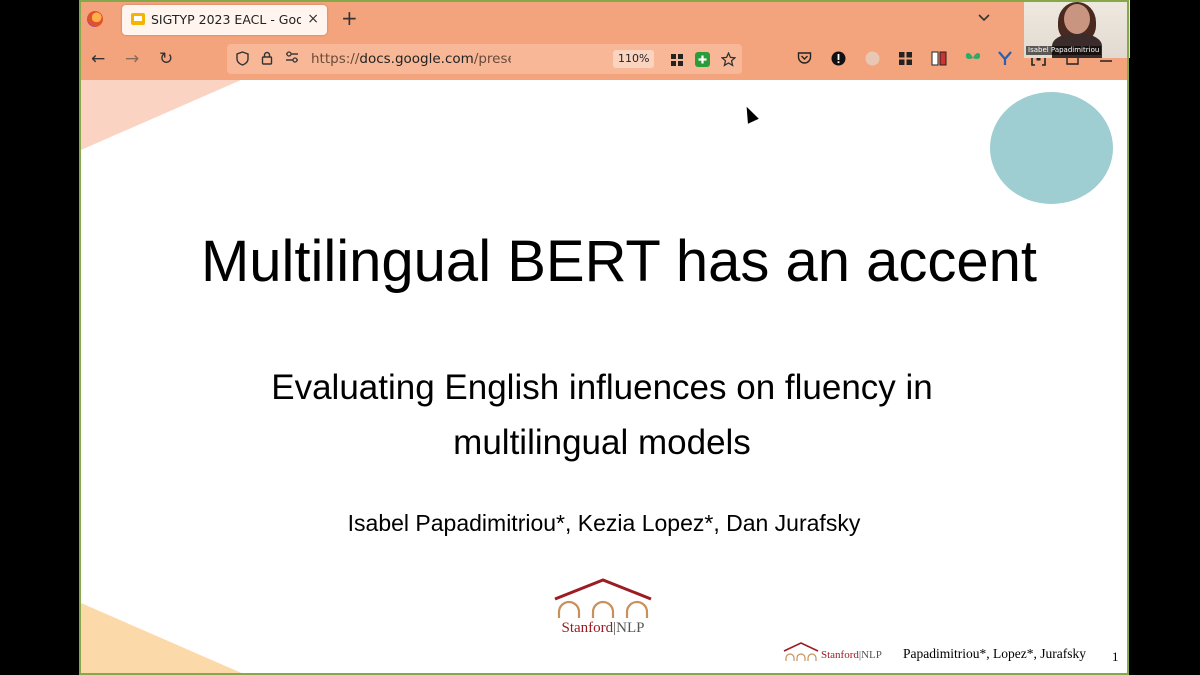 Image resolution: width=1200 pixels, height=675 pixels. What do you see at coordinates (95, 19) in the screenshot?
I see `firefox-icon` at bounding box center [95, 19].